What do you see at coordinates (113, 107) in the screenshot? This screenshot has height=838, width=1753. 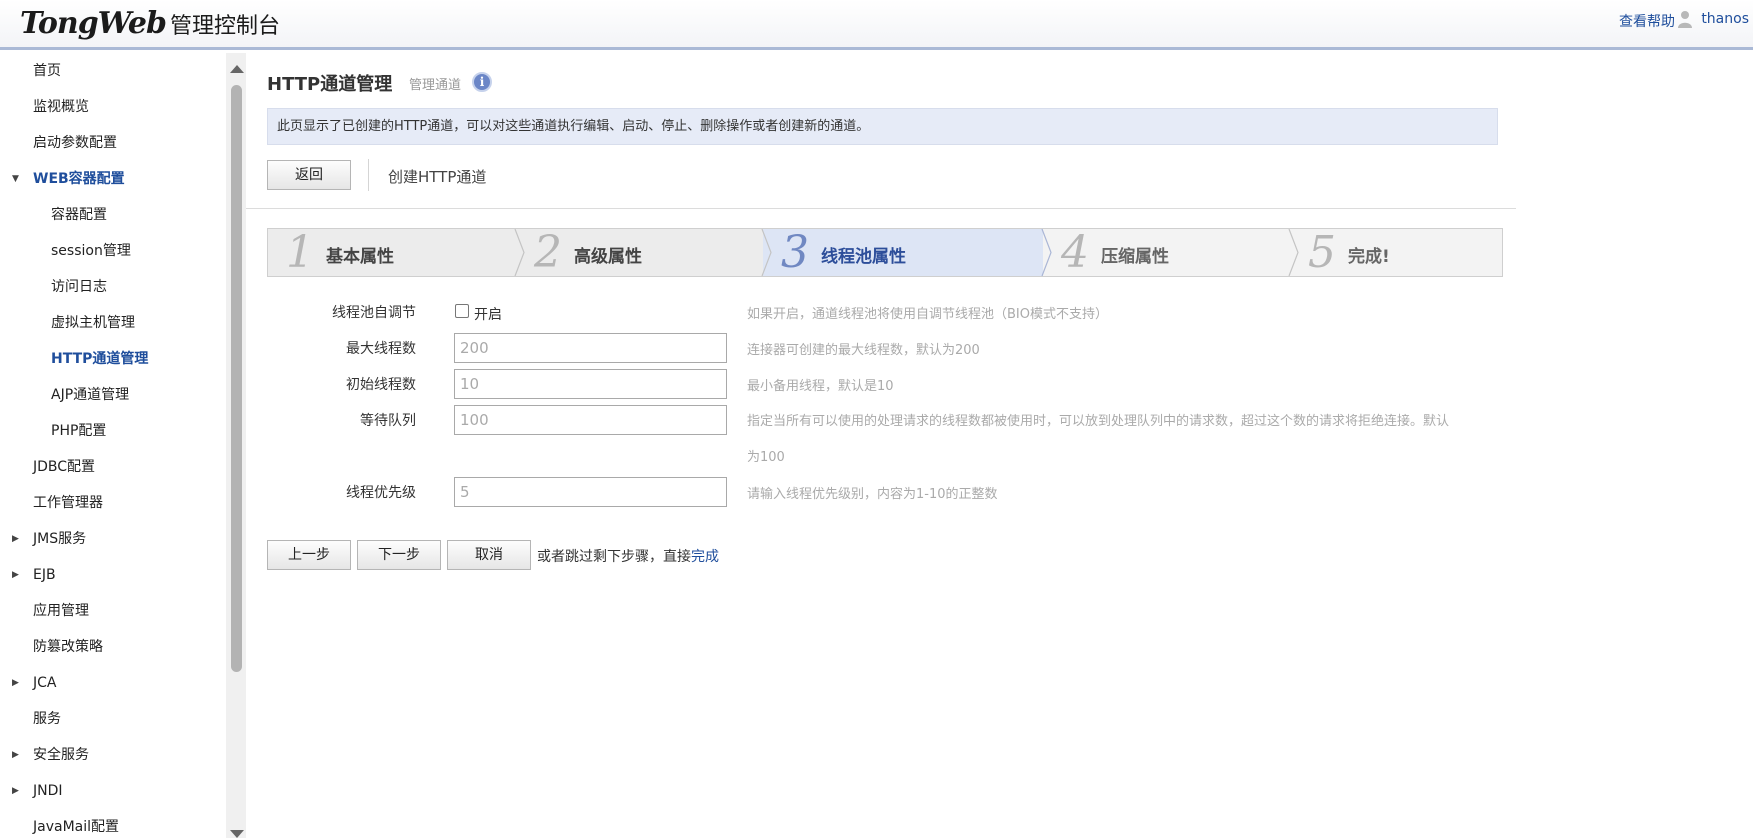 I see `sidebar-item-monitor-overview: 监视概览` at bounding box center [113, 107].